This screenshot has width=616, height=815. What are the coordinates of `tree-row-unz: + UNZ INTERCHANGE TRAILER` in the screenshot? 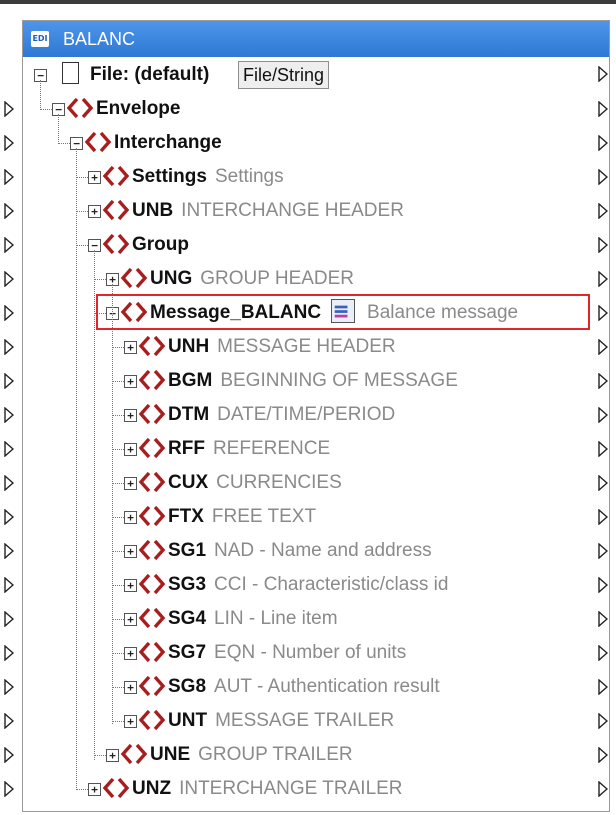 It's located at (339, 789).